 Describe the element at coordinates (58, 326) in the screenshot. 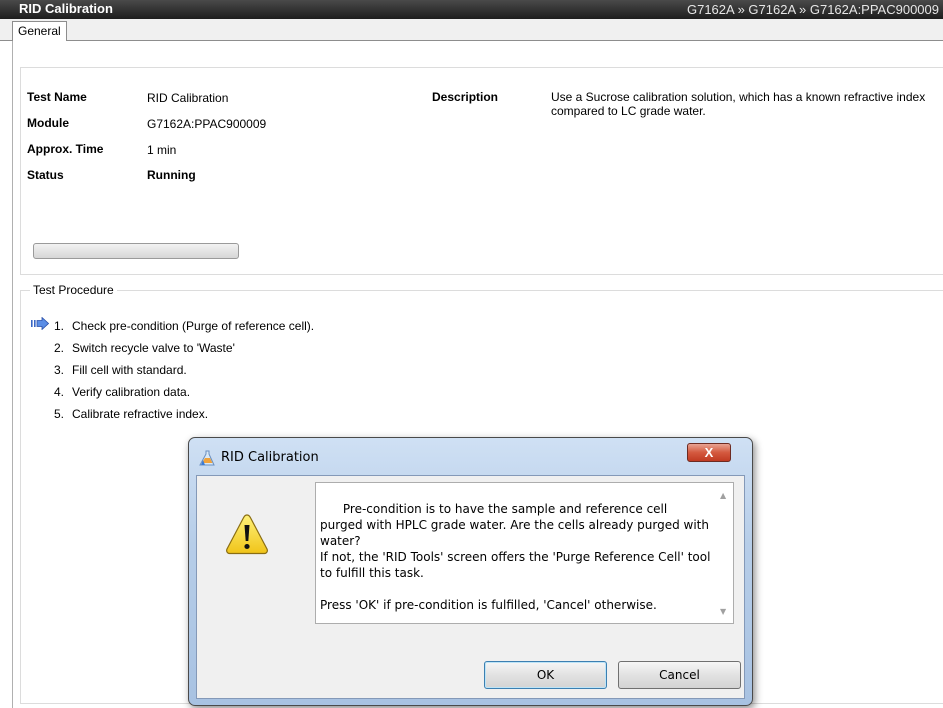

I see `step-number: 1.` at that location.